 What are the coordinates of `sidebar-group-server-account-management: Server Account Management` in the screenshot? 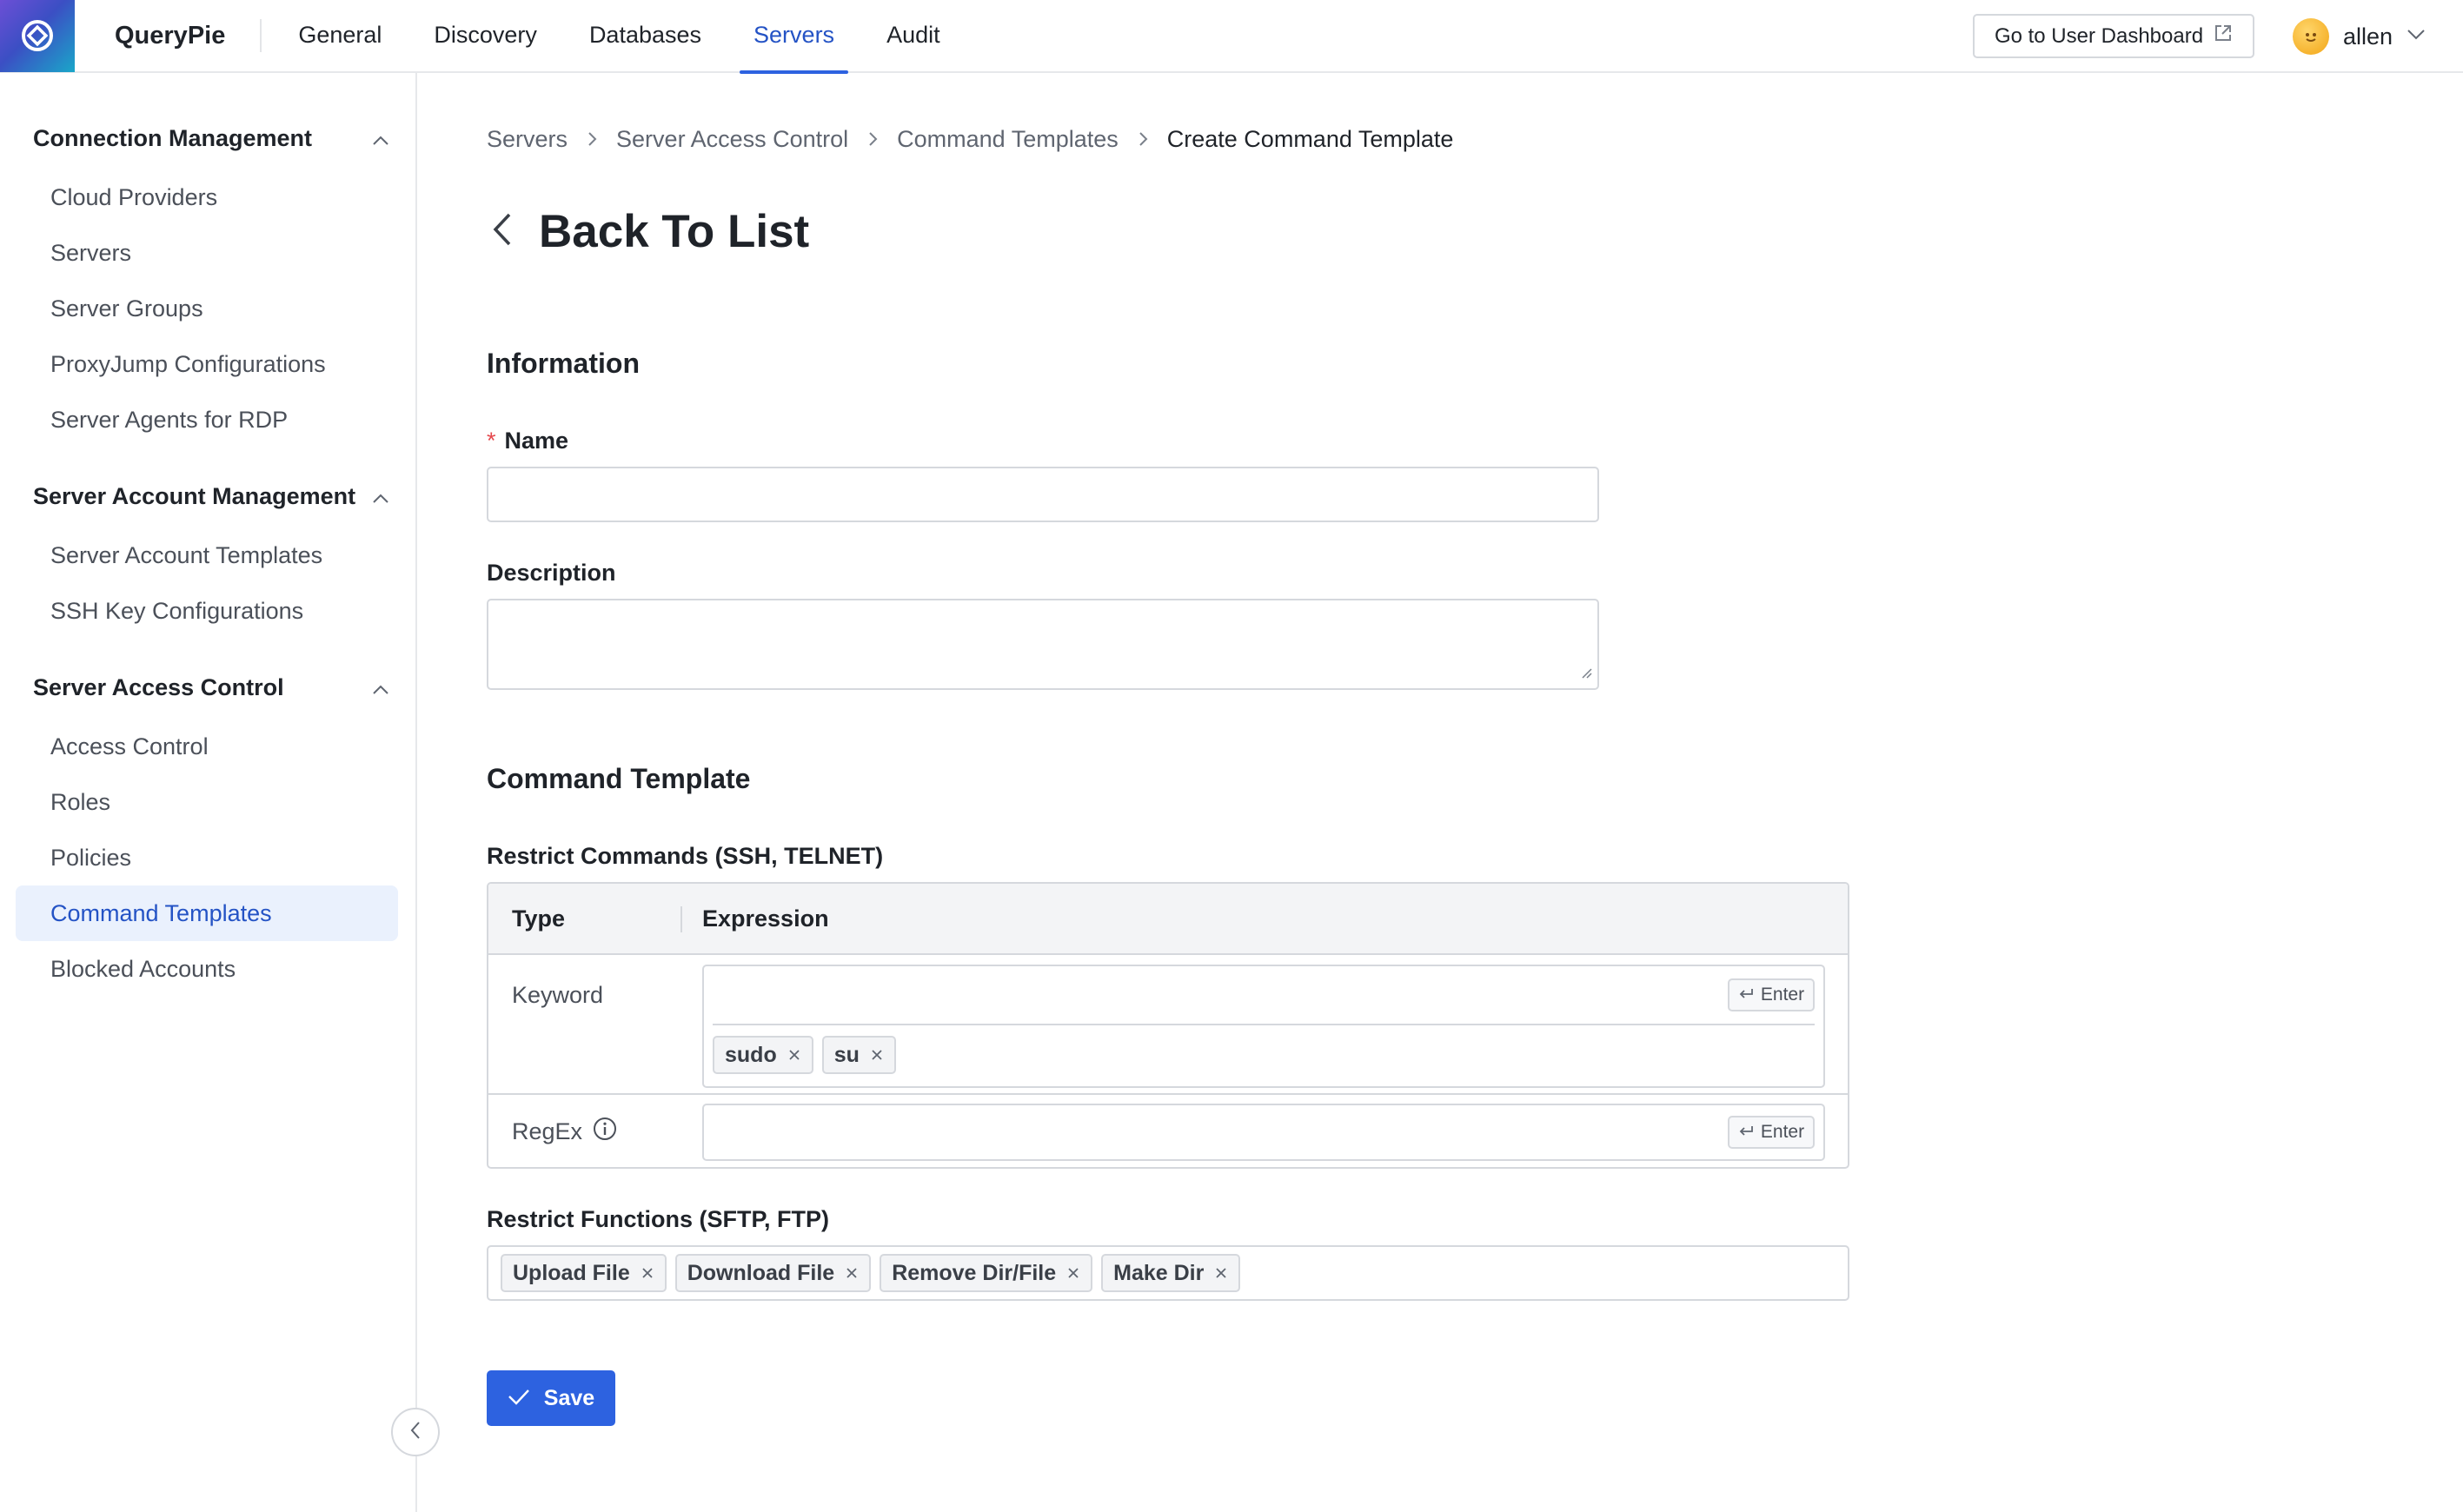 It's located at (211, 496).